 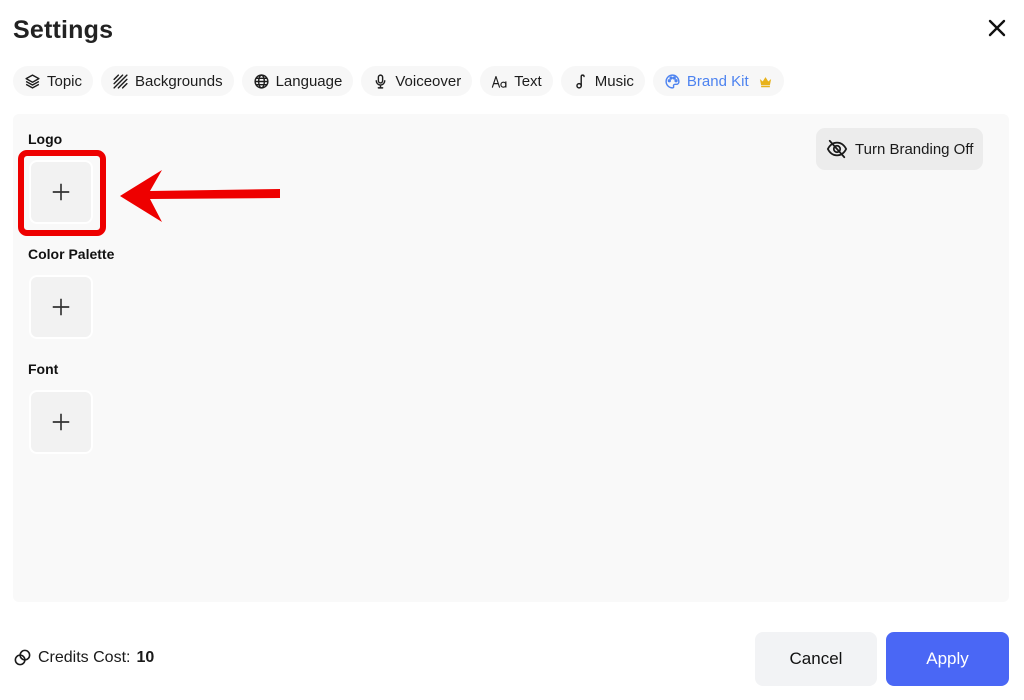 What do you see at coordinates (997, 28) in the screenshot?
I see `close-icon` at bounding box center [997, 28].